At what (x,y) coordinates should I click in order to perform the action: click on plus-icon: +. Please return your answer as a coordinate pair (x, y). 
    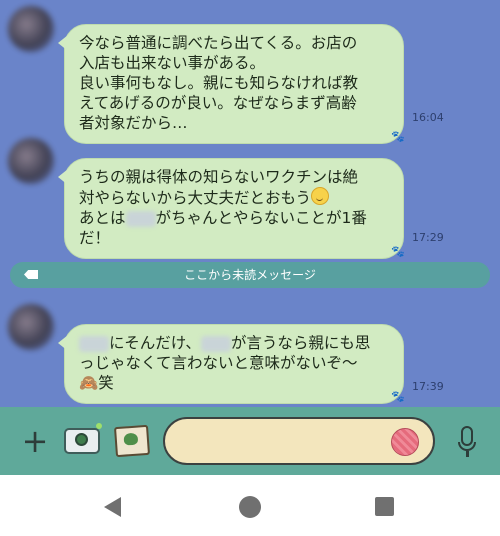
    Looking at the image, I should click on (35, 441).